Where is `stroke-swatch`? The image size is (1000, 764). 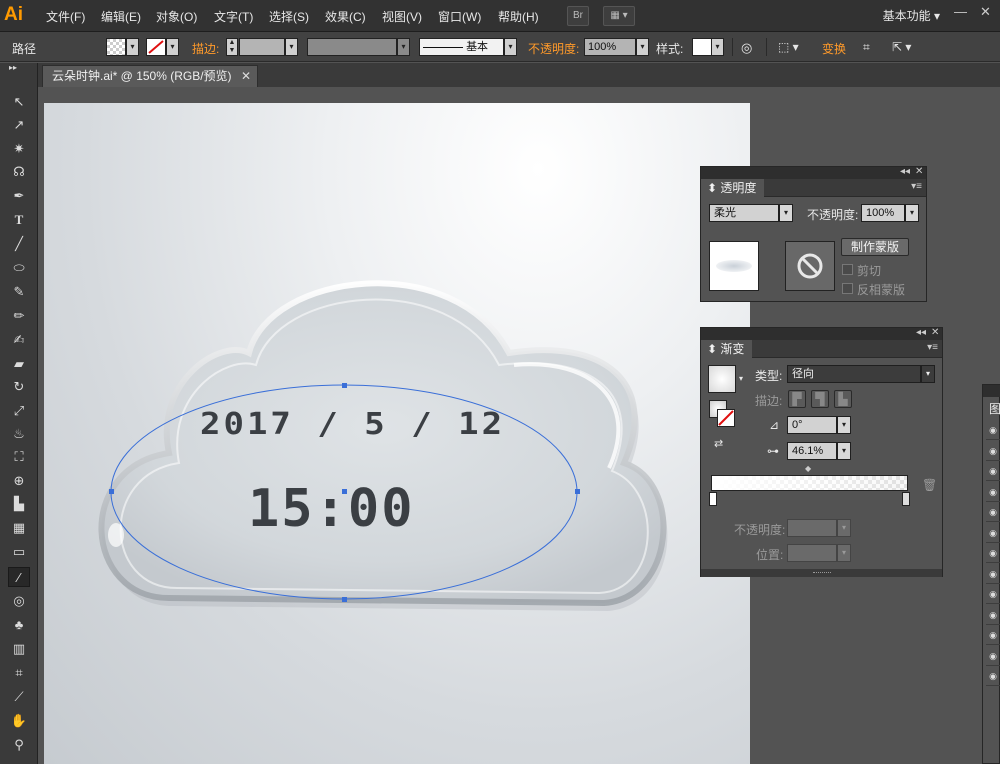 stroke-swatch is located at coordinates (156, 47).